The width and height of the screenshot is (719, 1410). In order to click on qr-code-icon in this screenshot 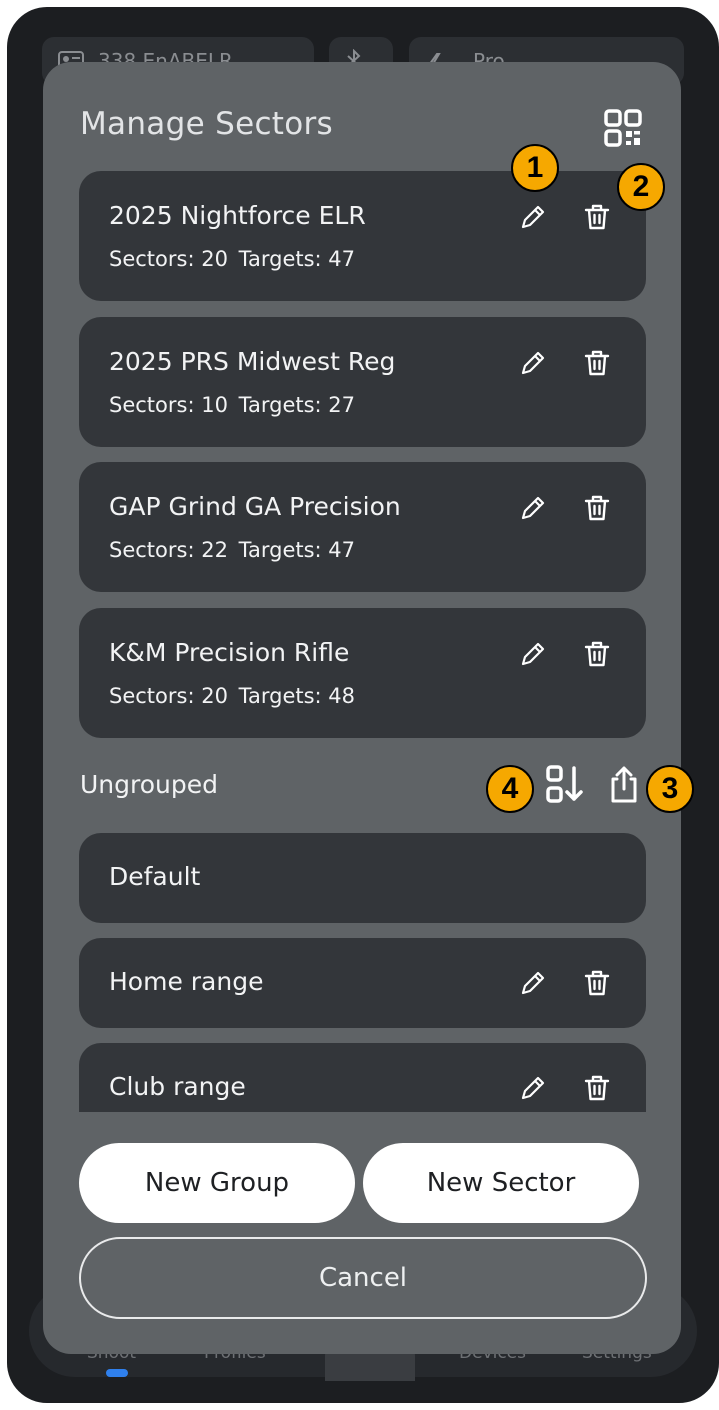, I will do `click(623, 128)`.